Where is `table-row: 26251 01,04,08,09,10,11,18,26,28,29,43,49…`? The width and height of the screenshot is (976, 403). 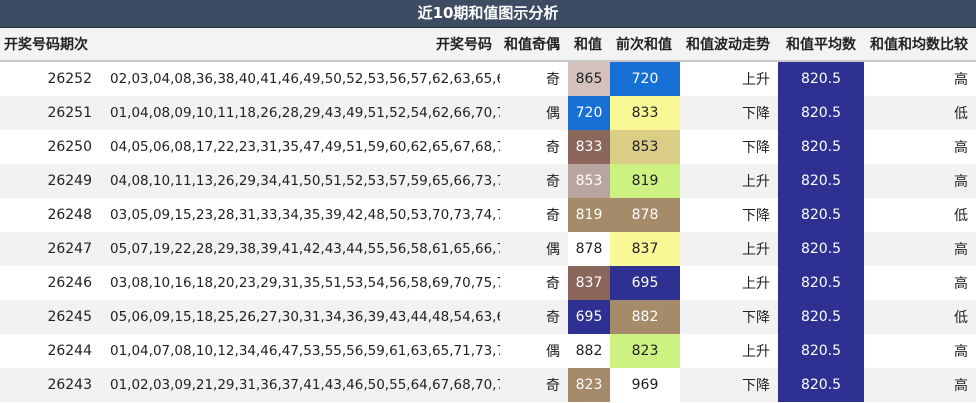 table-row: 26251 01,04,08,09,10,11,18,26,28,29,43,49… is located at coordinates (488, 113).